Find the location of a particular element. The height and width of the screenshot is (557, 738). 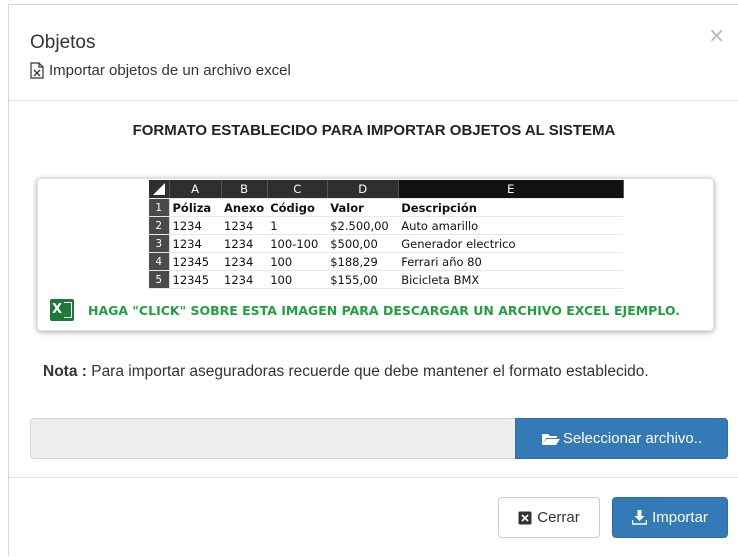

sheet-cell: Ferrari año 80 is located at coordinates (511, 261).